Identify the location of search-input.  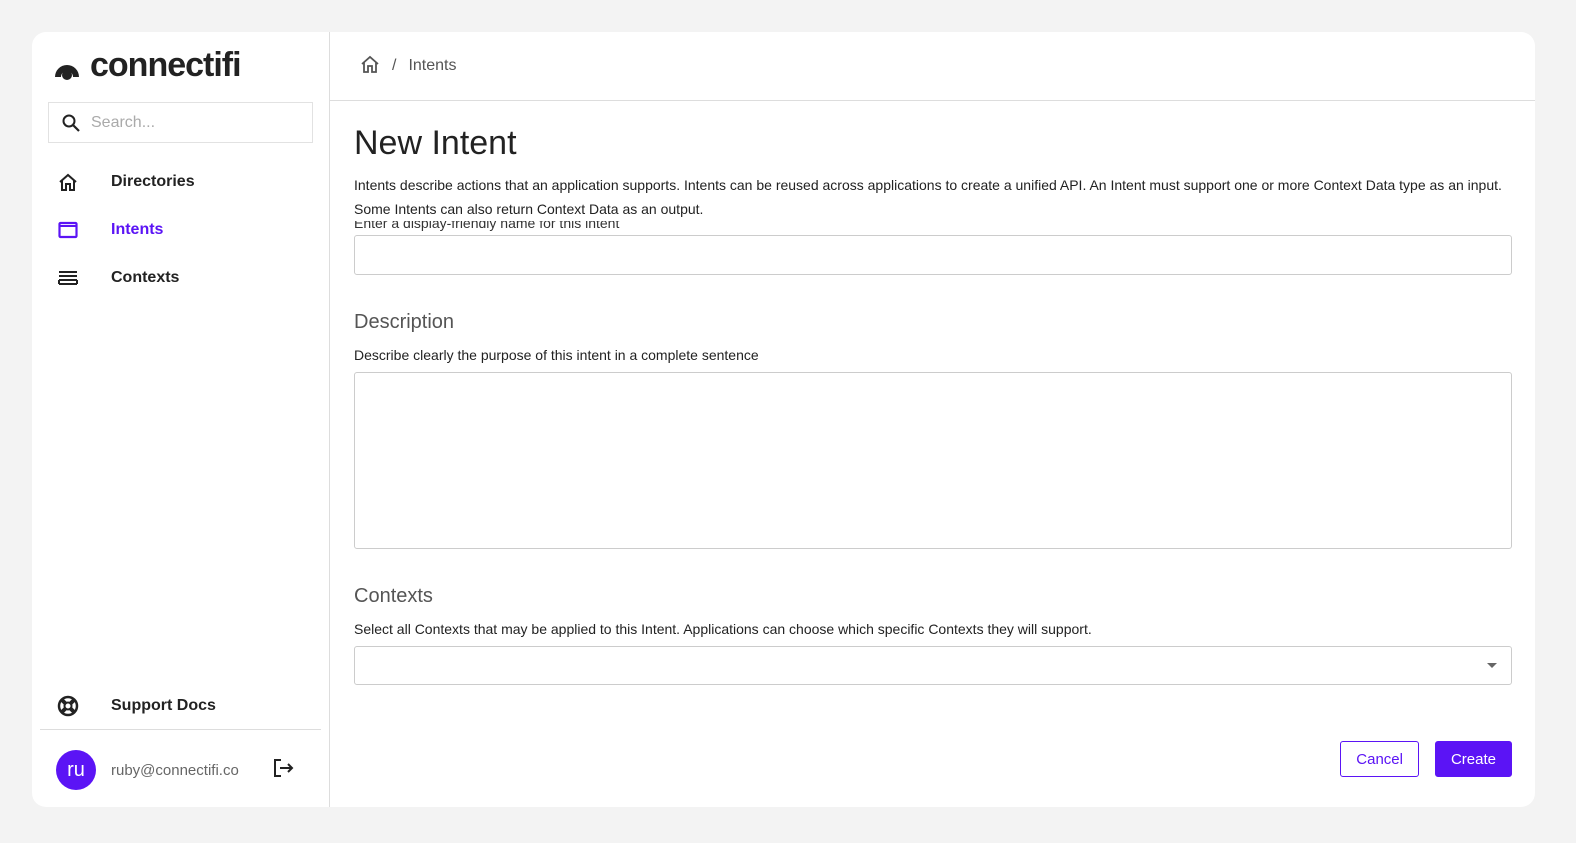
(191, 122).